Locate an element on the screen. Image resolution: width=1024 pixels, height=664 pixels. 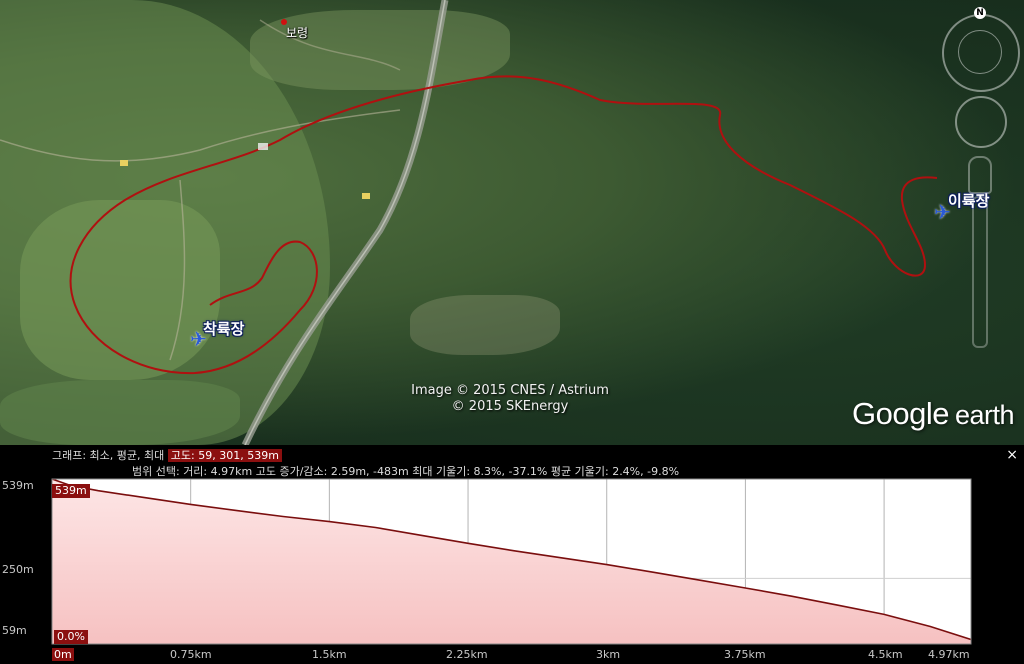
look-control is located at coordinates (981, 122).